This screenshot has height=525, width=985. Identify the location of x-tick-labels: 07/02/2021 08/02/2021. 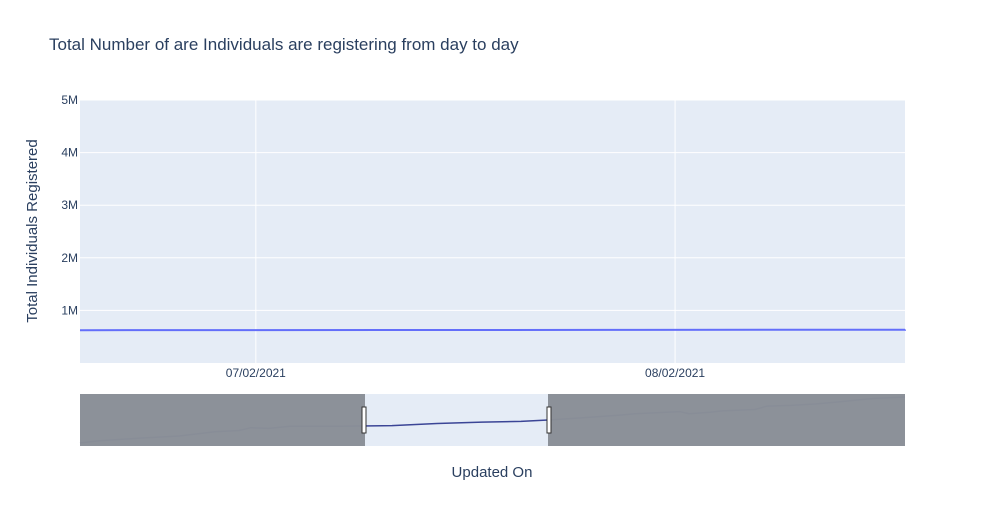
(466, 373).